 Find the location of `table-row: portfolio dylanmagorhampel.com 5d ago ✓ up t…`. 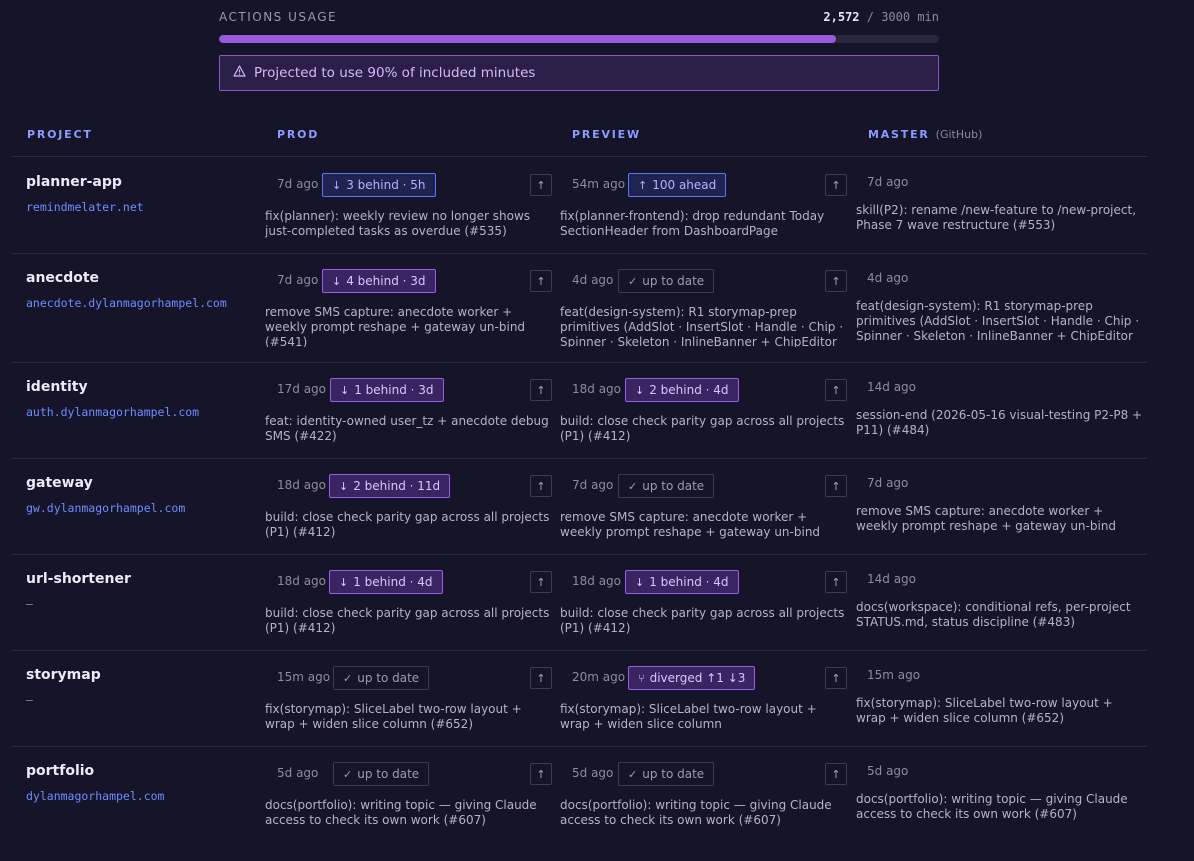

table-row: portfolio dylanmagorhampel.com 5d ago ✓ up t… is located at coordinates (597, 794).